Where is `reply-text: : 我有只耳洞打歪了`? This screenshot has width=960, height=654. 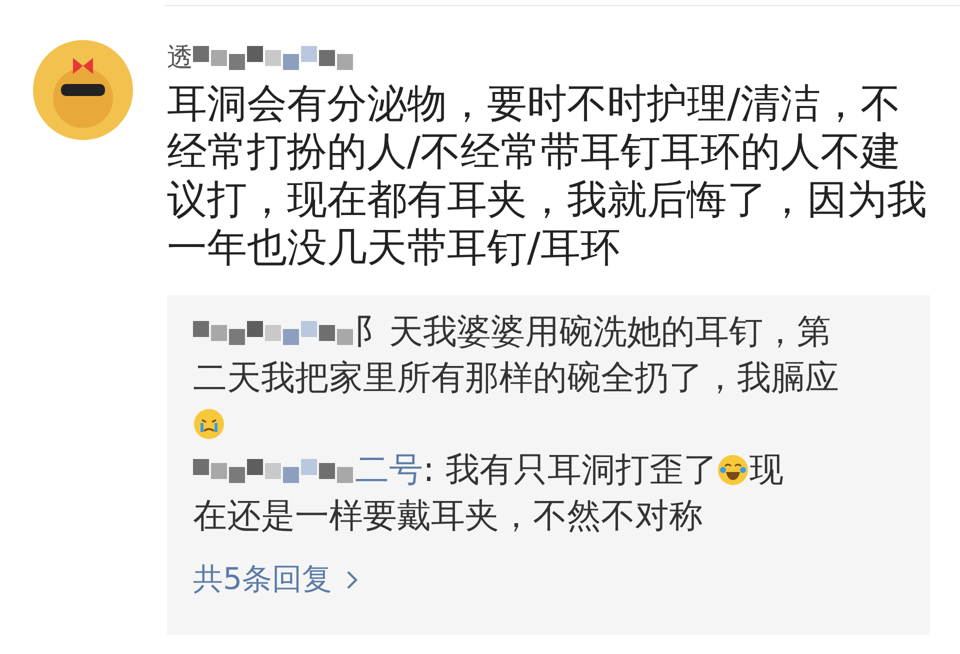 reply-text: : 我有只耳洞打歪了 is located at coordinates (570, 470).